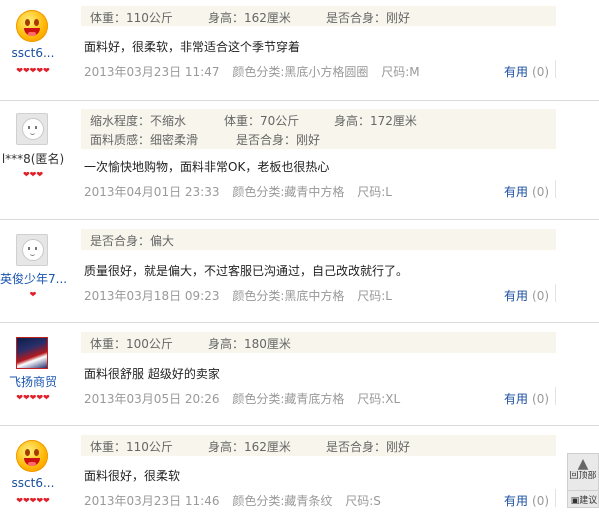 The height and width of the screenshot is (516, 599). I want to click on attr-weight: 体重：70公斤, so click(262, 121).